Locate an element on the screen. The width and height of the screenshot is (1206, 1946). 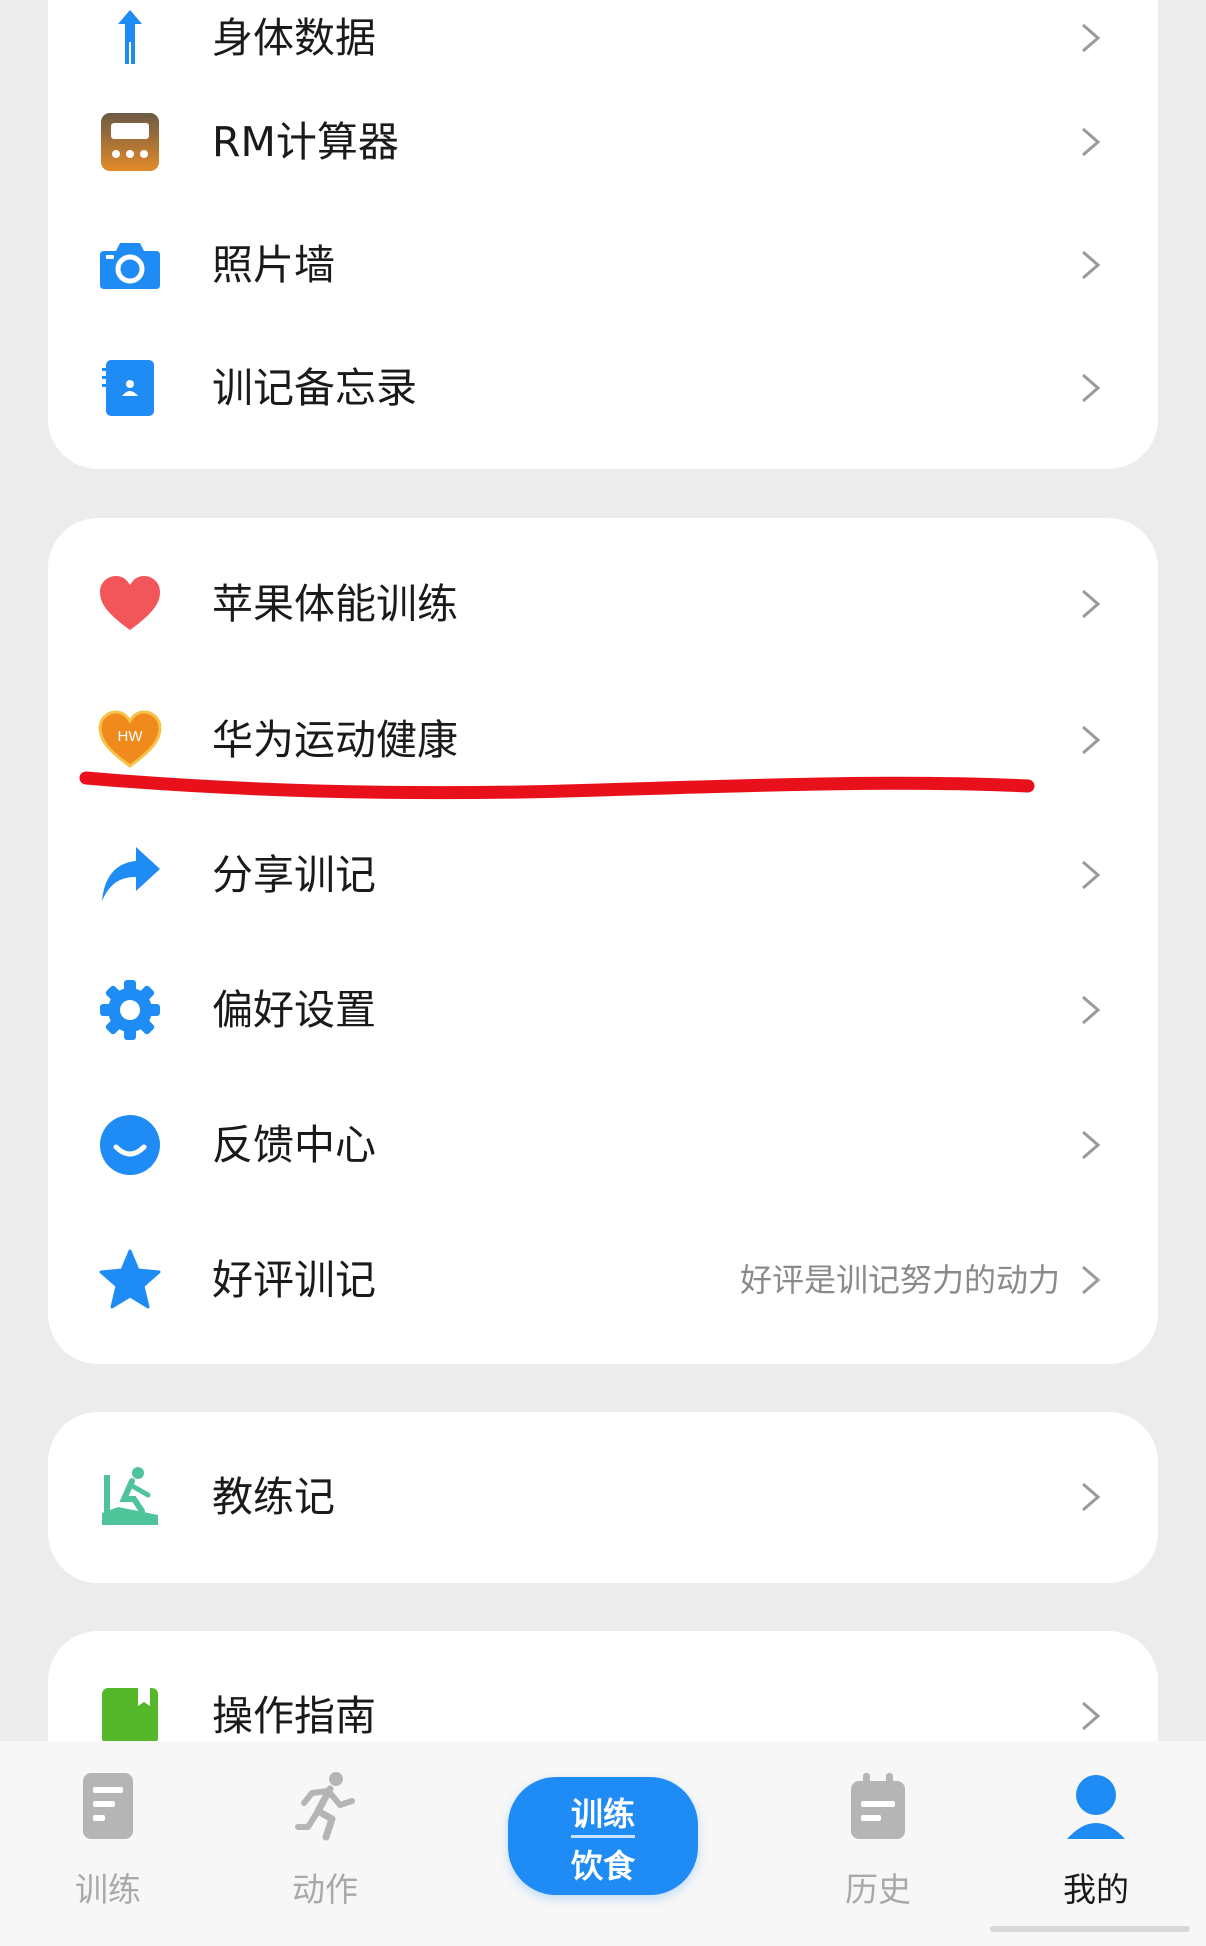
star-icon is located at coordinates (130, 1280).